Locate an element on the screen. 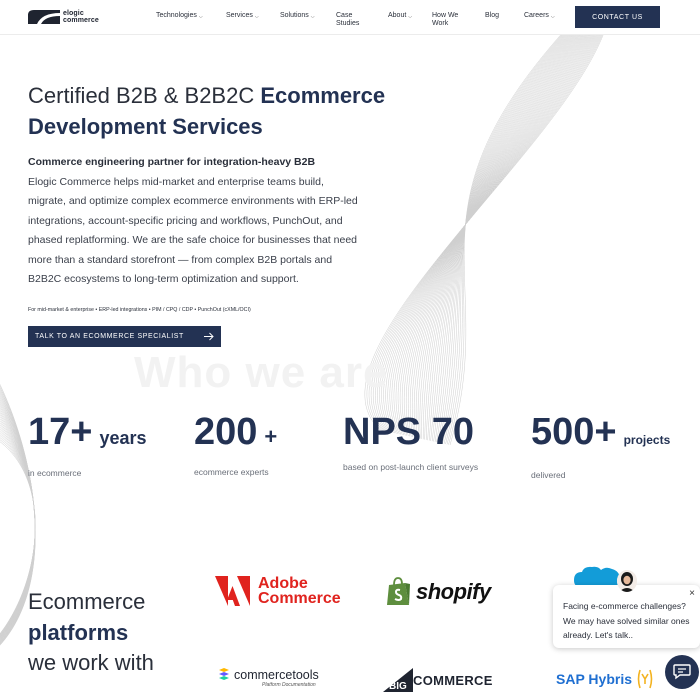  nav-careers-label: Careers is located at coordinates (536, 15).